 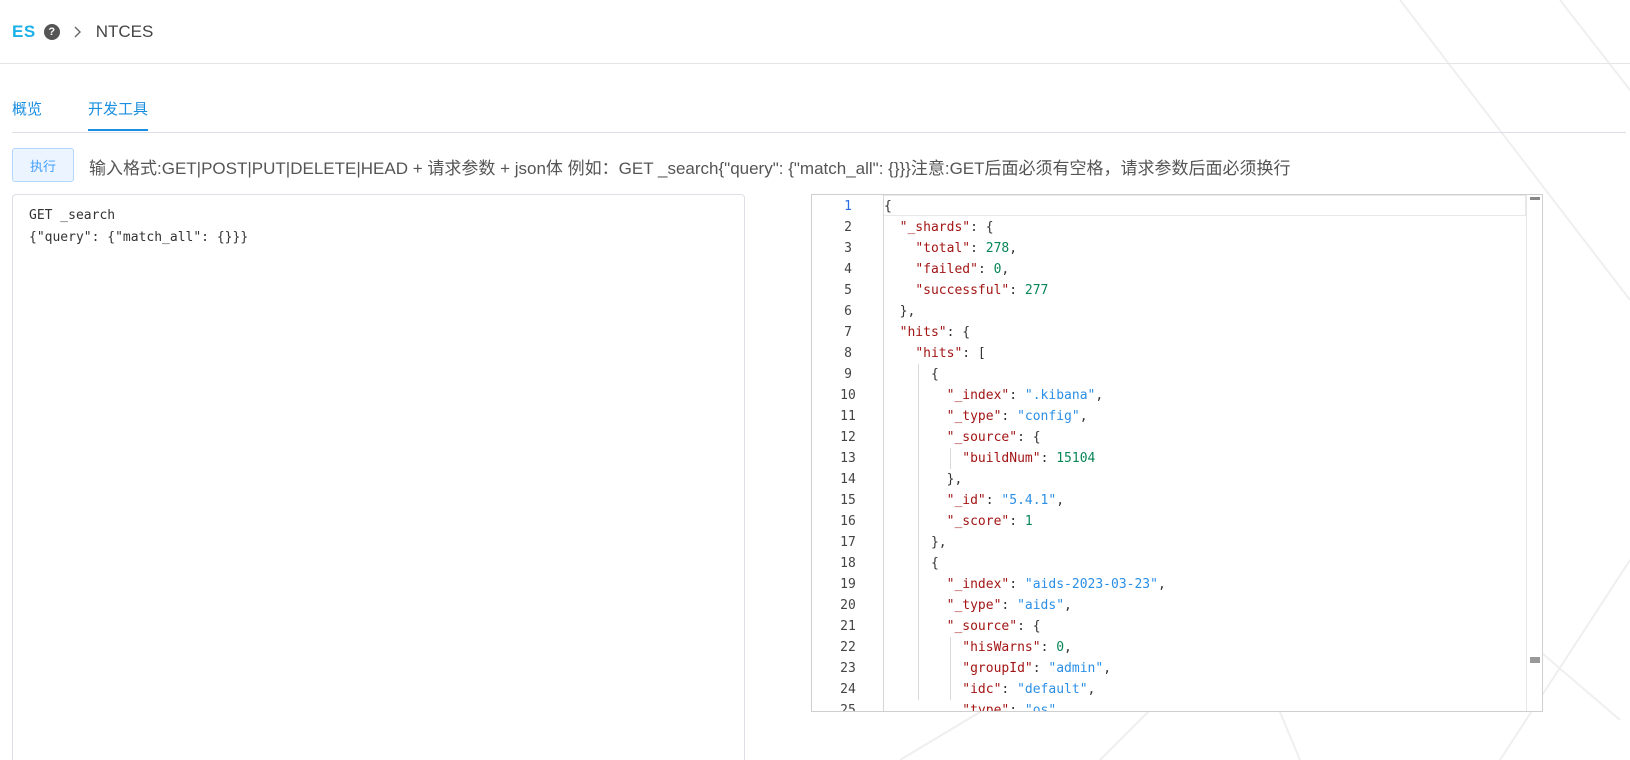 What do you see at coordinates (1205, 668) in the screenshot?
I see `code-line: "groupId": "admin",` at bounding box center [1205, 668].